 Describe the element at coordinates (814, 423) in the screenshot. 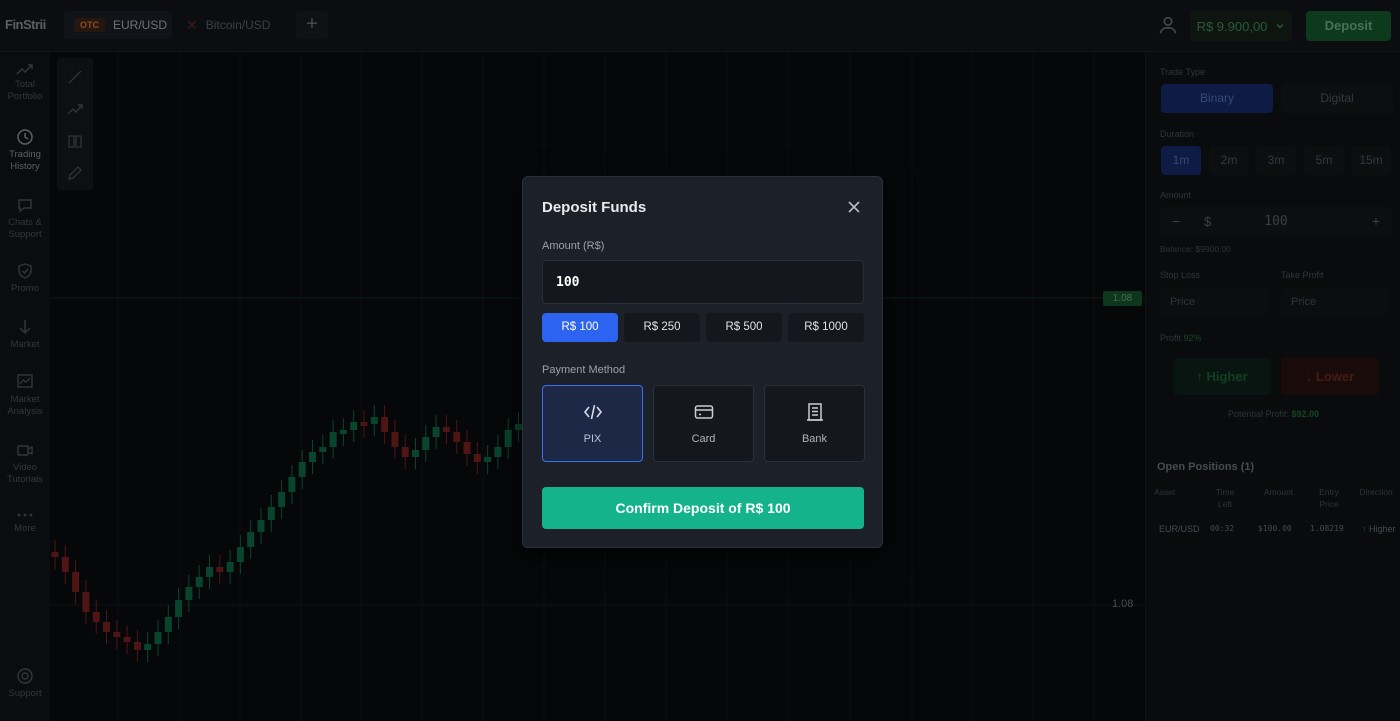

I see `payment-method-bank: Bank` at that location.